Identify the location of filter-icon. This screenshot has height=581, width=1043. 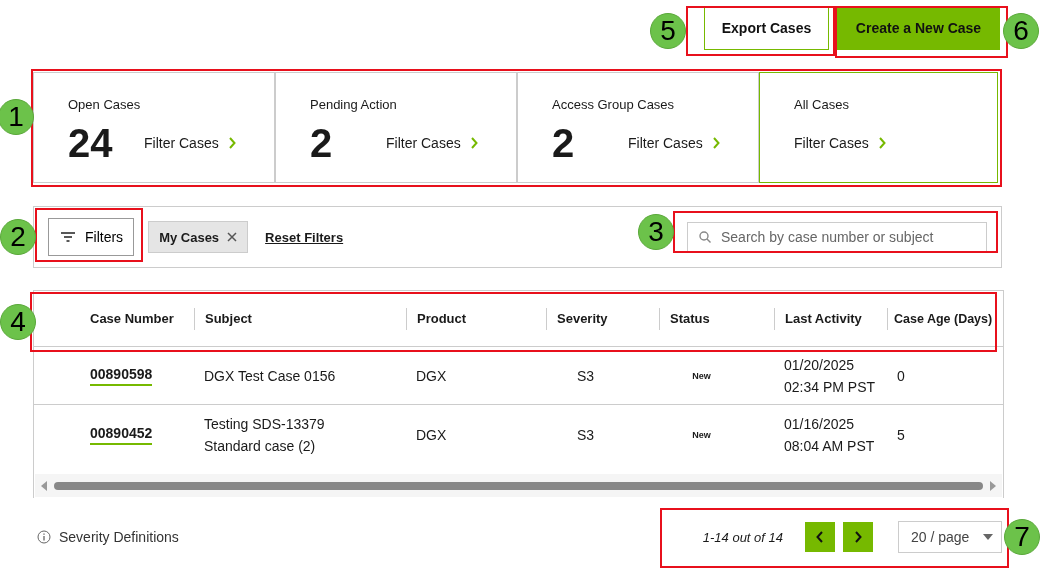
(68, 237).